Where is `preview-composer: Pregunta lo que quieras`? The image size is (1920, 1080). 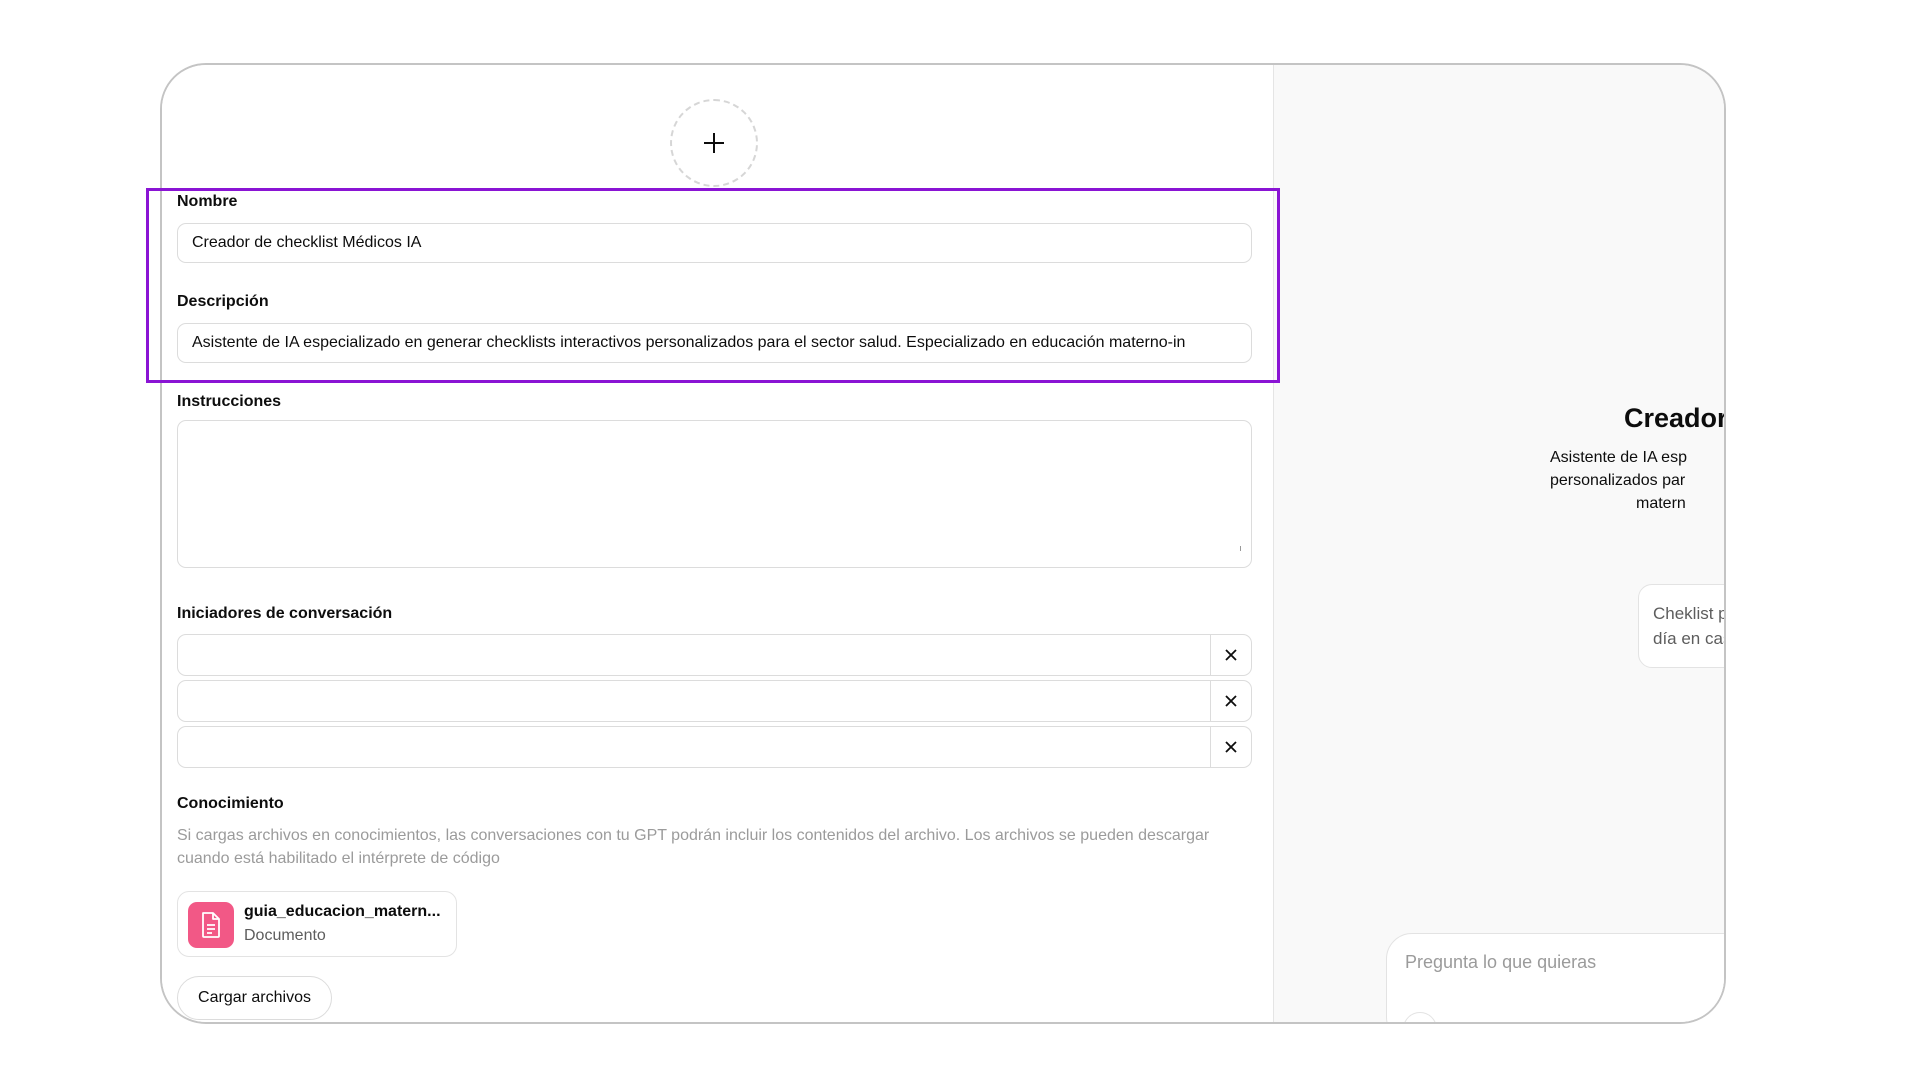 preview-composer: Pregunta lo que quieras is located at coordinates (1555, 977).